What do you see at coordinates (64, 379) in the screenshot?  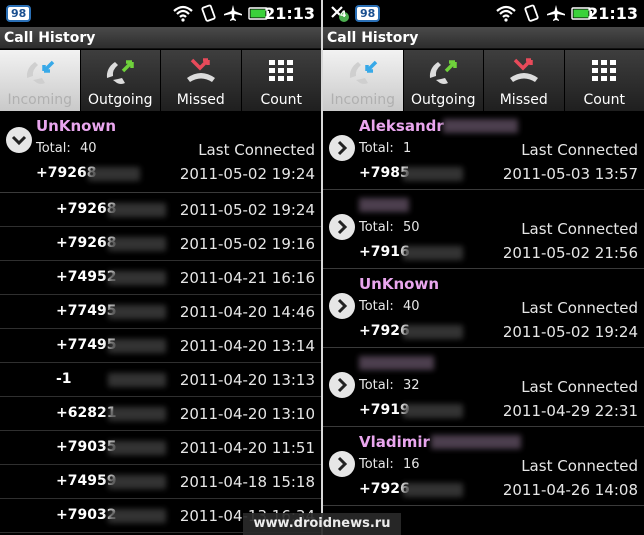 I see `phone-number: -1` at bounding box center [64, 379].